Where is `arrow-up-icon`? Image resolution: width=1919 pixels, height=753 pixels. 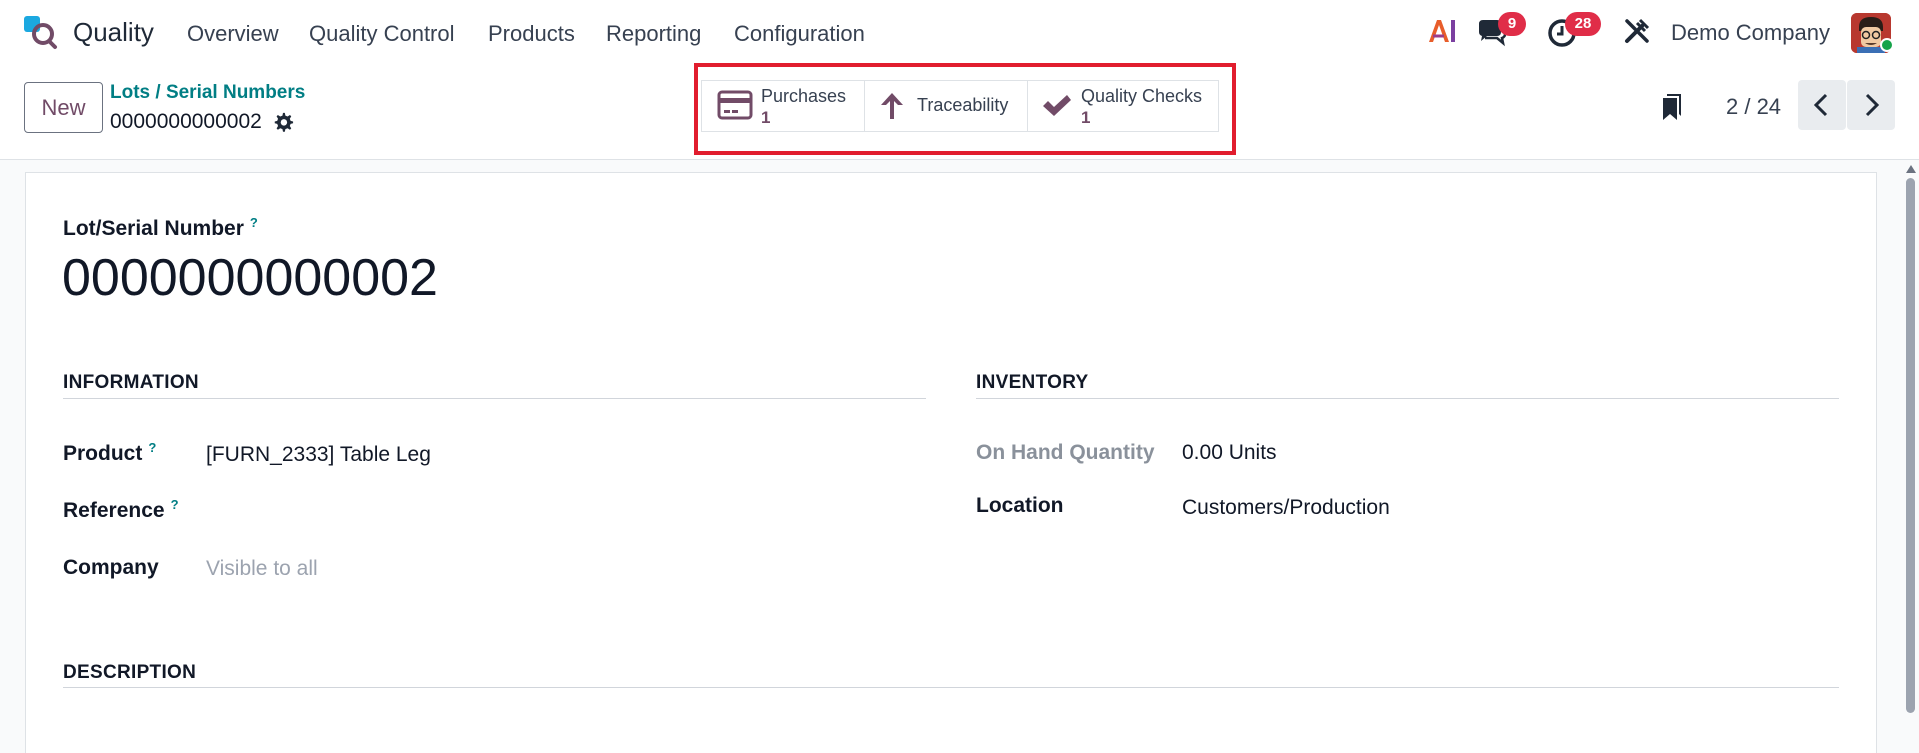 arrow-up-icon is located at coordinates (892, 106).